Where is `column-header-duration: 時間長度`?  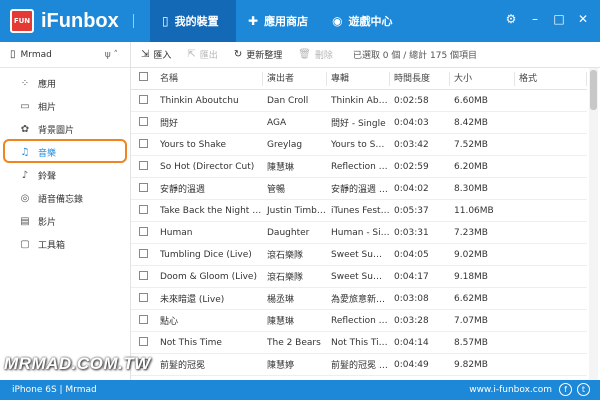 column-header-duration: 時間長度 is located at coordinates (420, 78).